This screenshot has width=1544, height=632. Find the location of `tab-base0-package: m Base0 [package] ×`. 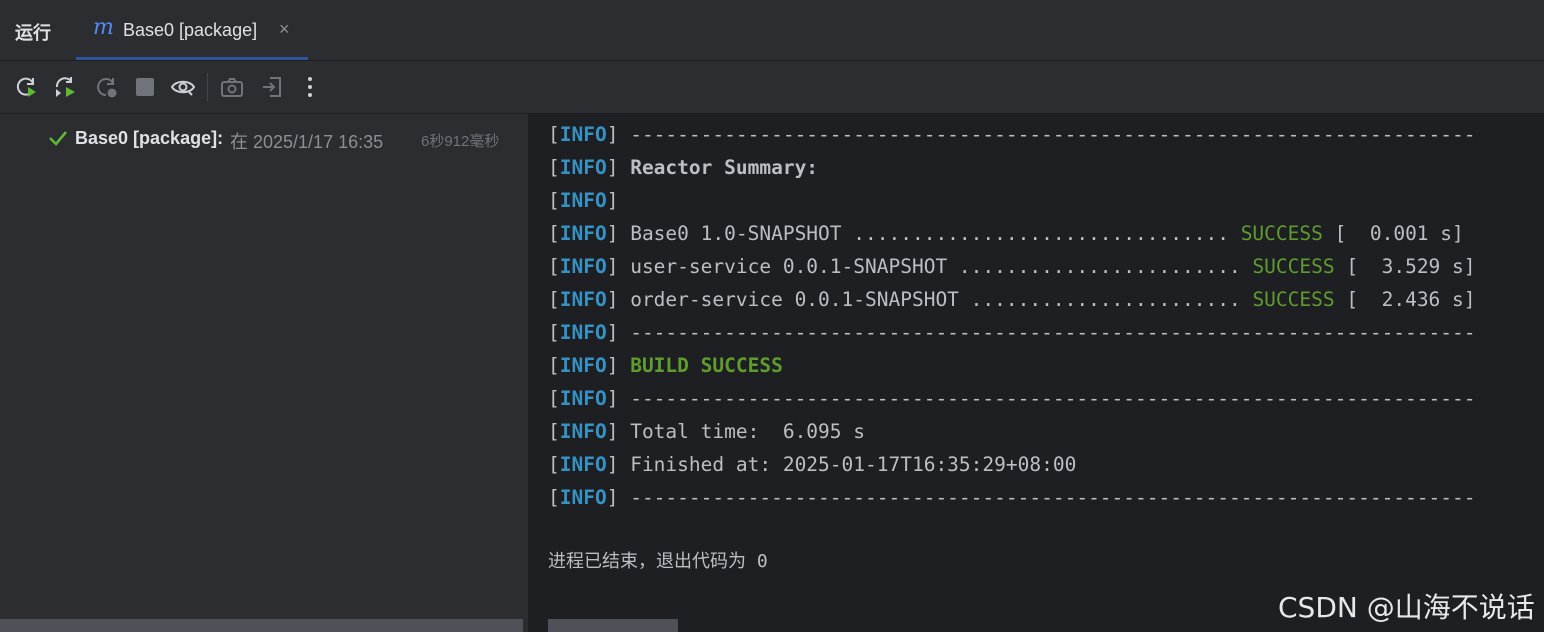

tab-base0-package: m Base0 [package] × is located at coordinates (192, 30).